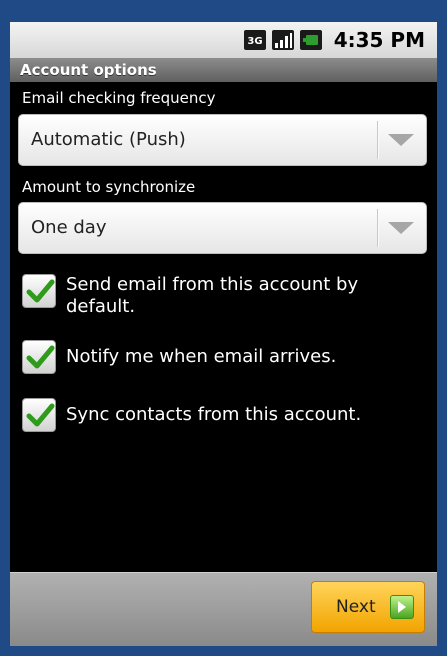  I want to click on next-button: Next, so click(368, 607).